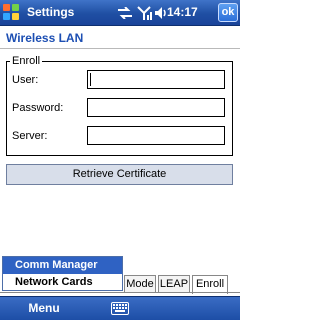 The width and height of the screenshot is (320, 320). I want to click on server-label: Server:, so click(30, 136).